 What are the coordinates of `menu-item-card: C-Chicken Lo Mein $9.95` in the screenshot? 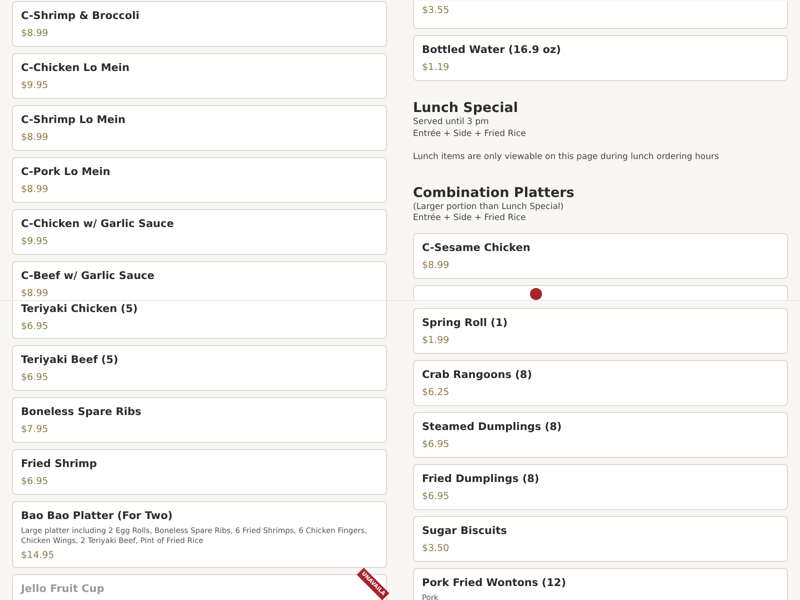 It's located at (199, 76).